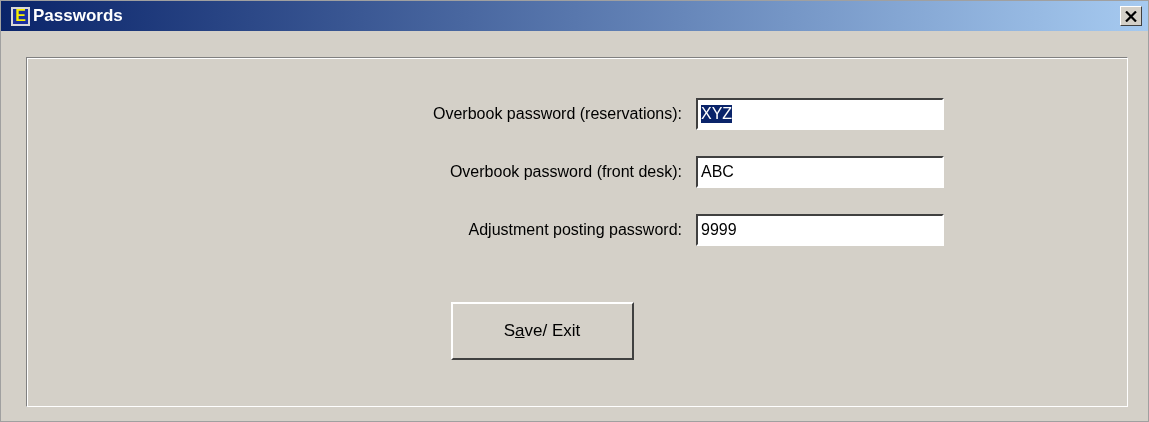 This screenshot has height=422, width=1149. What do you see at coordinates (565, 172) in the screenshot?
I see `field-label: Overbook password (front desk):` at bounding box center [565, 172].